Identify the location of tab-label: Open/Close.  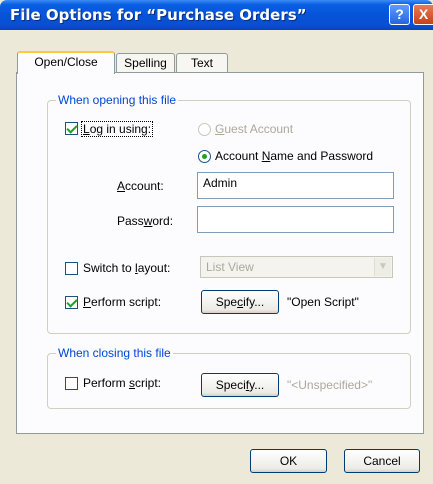
(66, 62).